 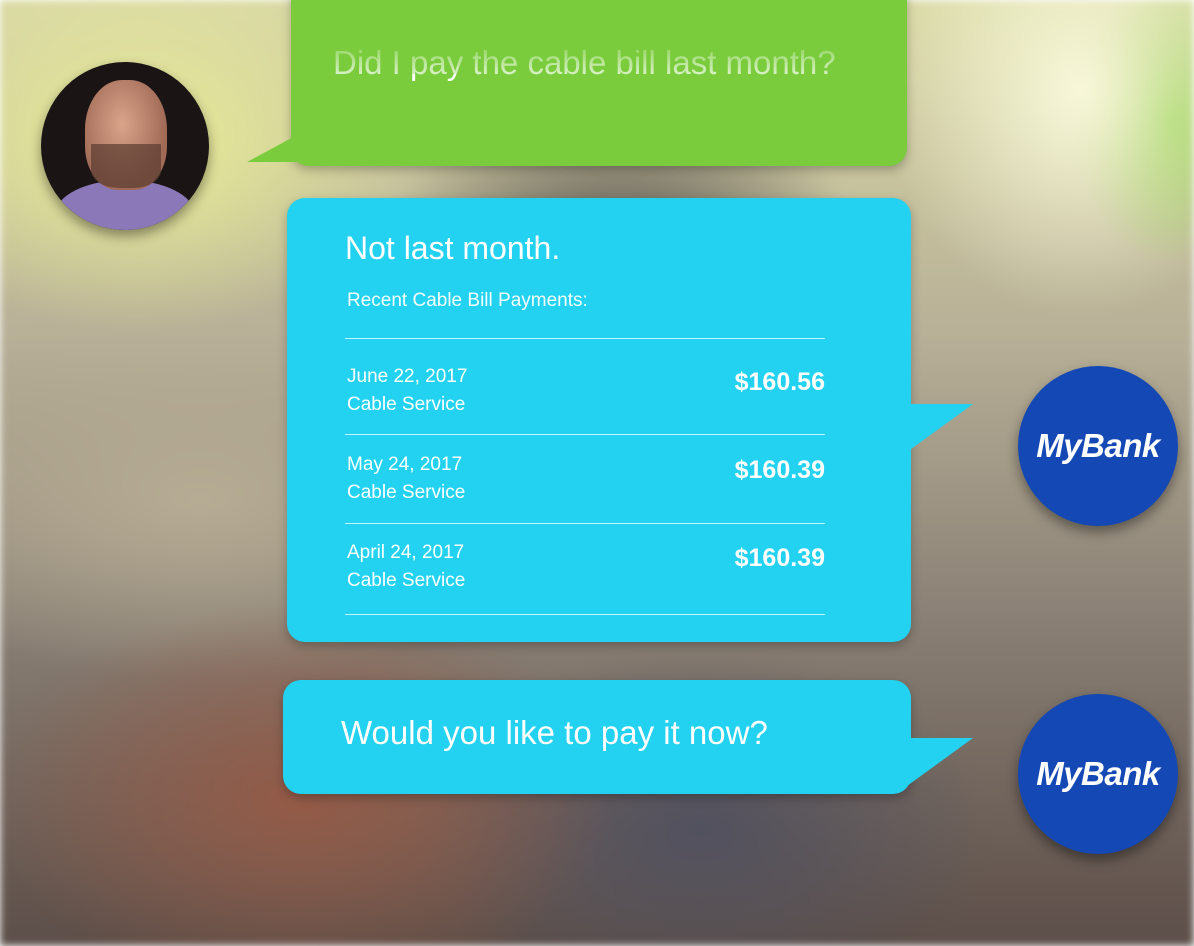 What do you see at coordinates (940, 762) in the screenshot?
I see `bank-followup-tail` at bounding box center [940, 762].